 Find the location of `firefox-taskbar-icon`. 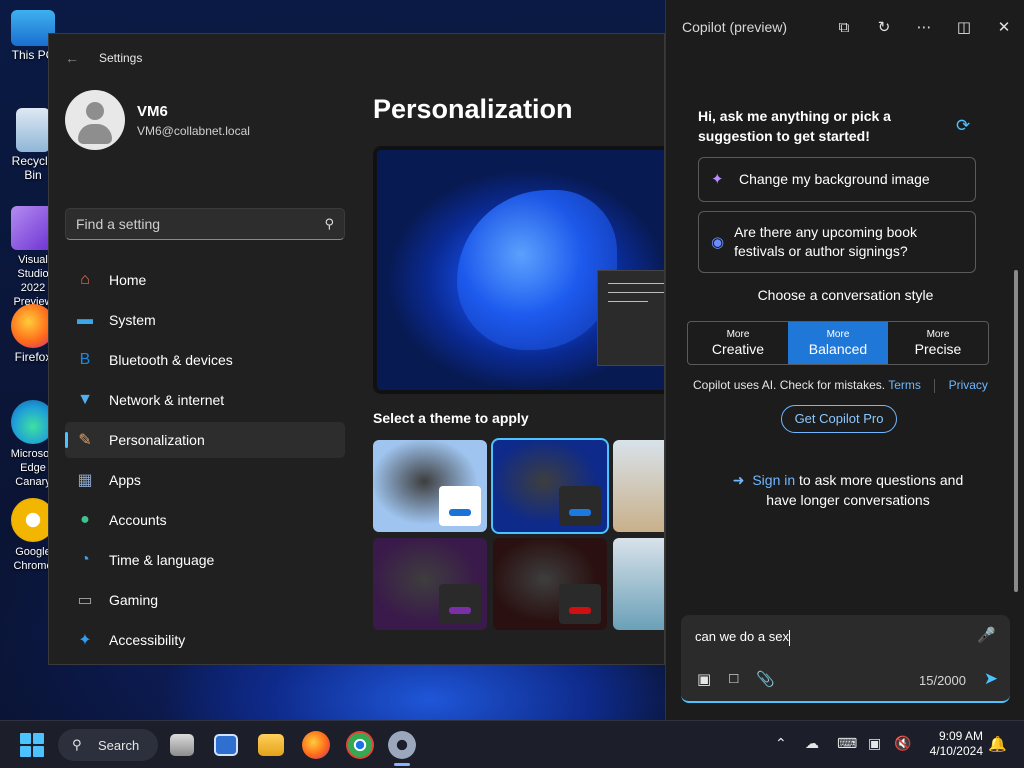

firefox-taskbar-icon is located at coordinates (316, 745).